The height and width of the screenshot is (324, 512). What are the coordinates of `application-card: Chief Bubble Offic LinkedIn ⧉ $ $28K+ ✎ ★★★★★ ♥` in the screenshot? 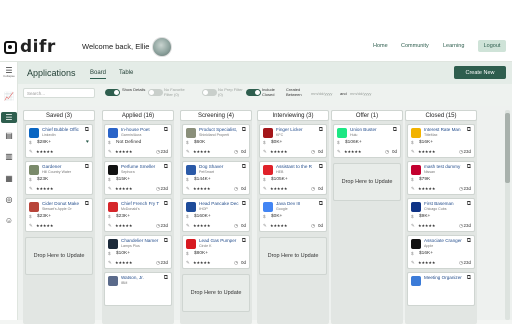 It's located at (59, 141).